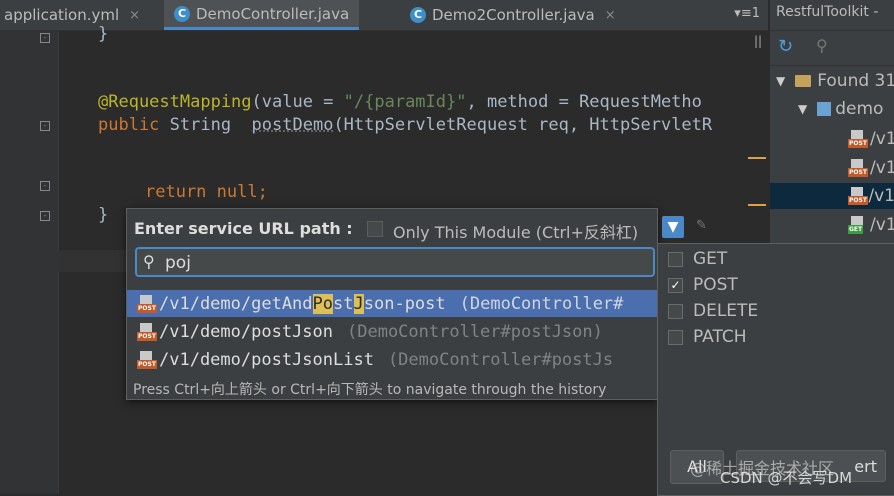  I want to click on panel-toolbar: ↻ ⚲, so click(832, 48).